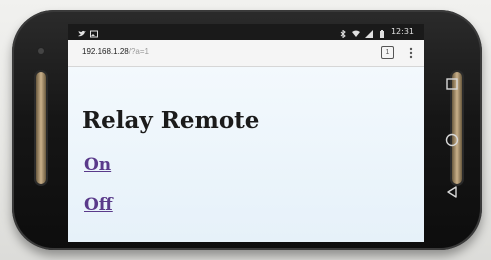 The height and width of the screenshot is (260, 491). Describe the element at coordinates (82, 32) in the screenshot. I see `twitter-icon` at that location.